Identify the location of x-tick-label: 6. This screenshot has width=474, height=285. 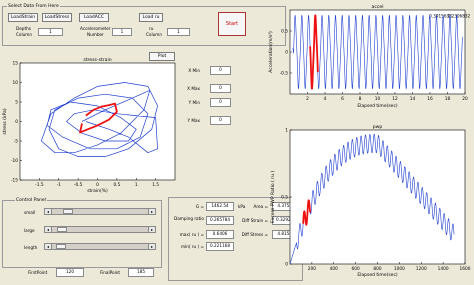
(342, 99).